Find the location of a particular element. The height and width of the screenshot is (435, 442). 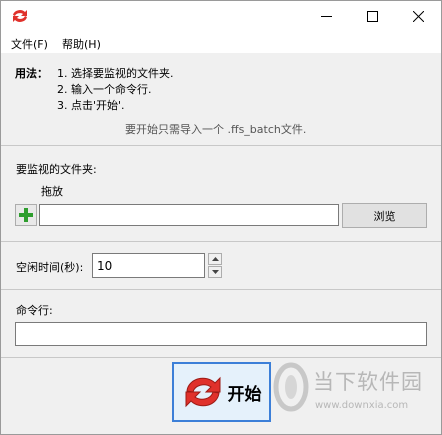

app-sync-icon is located at coordinates (20, 16).